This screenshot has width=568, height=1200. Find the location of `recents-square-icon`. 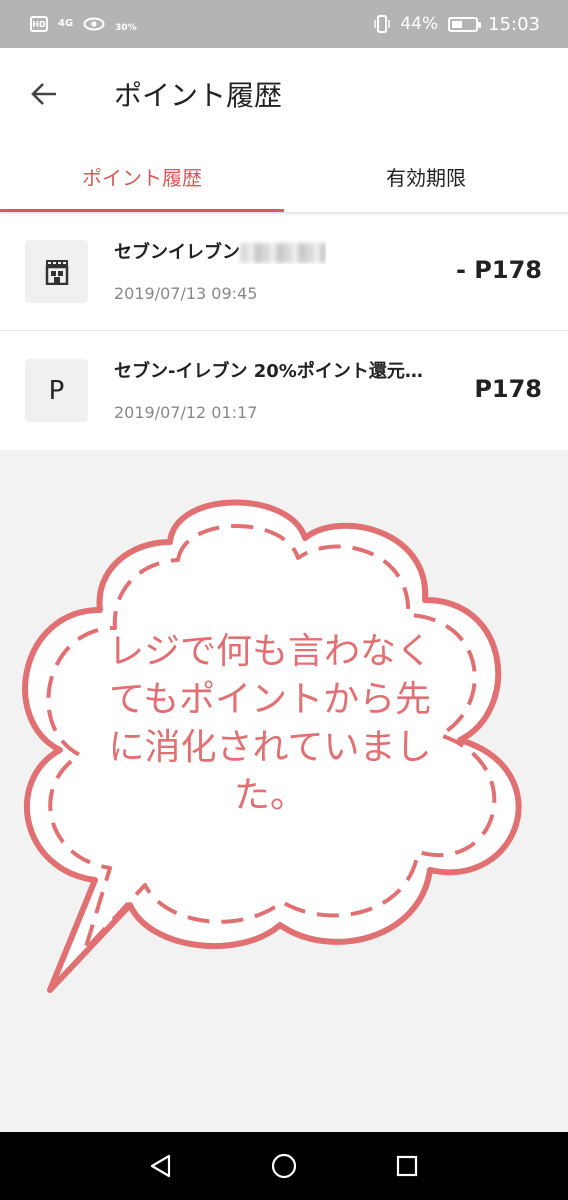

recents-square-icon is located at coordinates (406, 1166).